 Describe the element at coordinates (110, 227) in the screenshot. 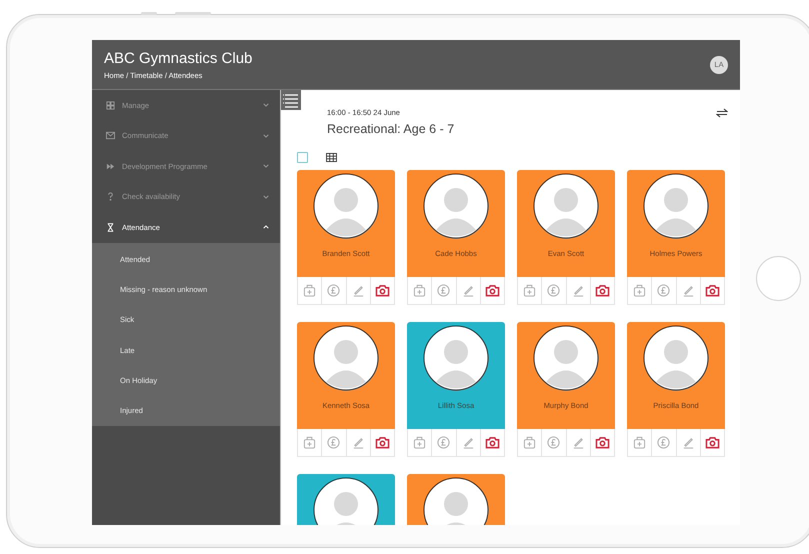

I see `hourglass-icon` at that location.